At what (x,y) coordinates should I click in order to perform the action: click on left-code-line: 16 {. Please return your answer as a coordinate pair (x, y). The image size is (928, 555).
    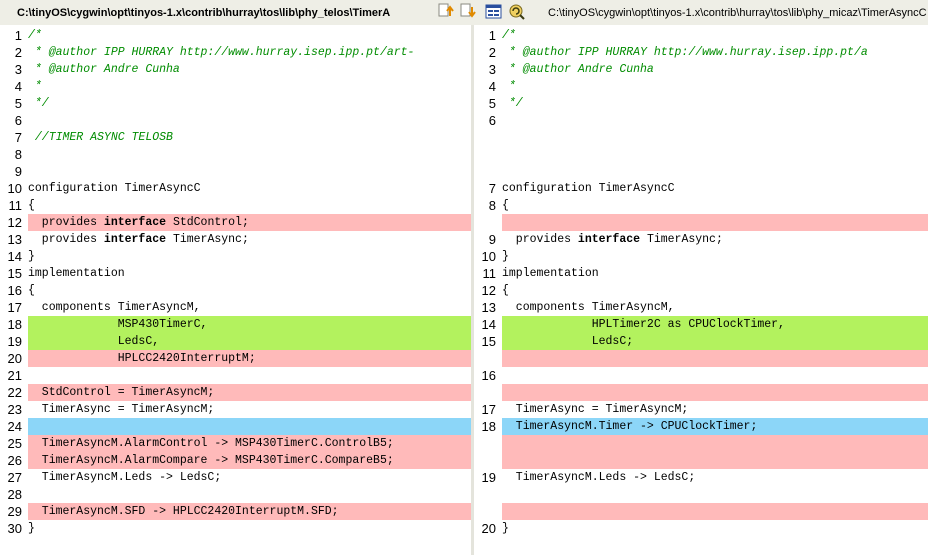
    Looking at the image, I should click on (235, 290).